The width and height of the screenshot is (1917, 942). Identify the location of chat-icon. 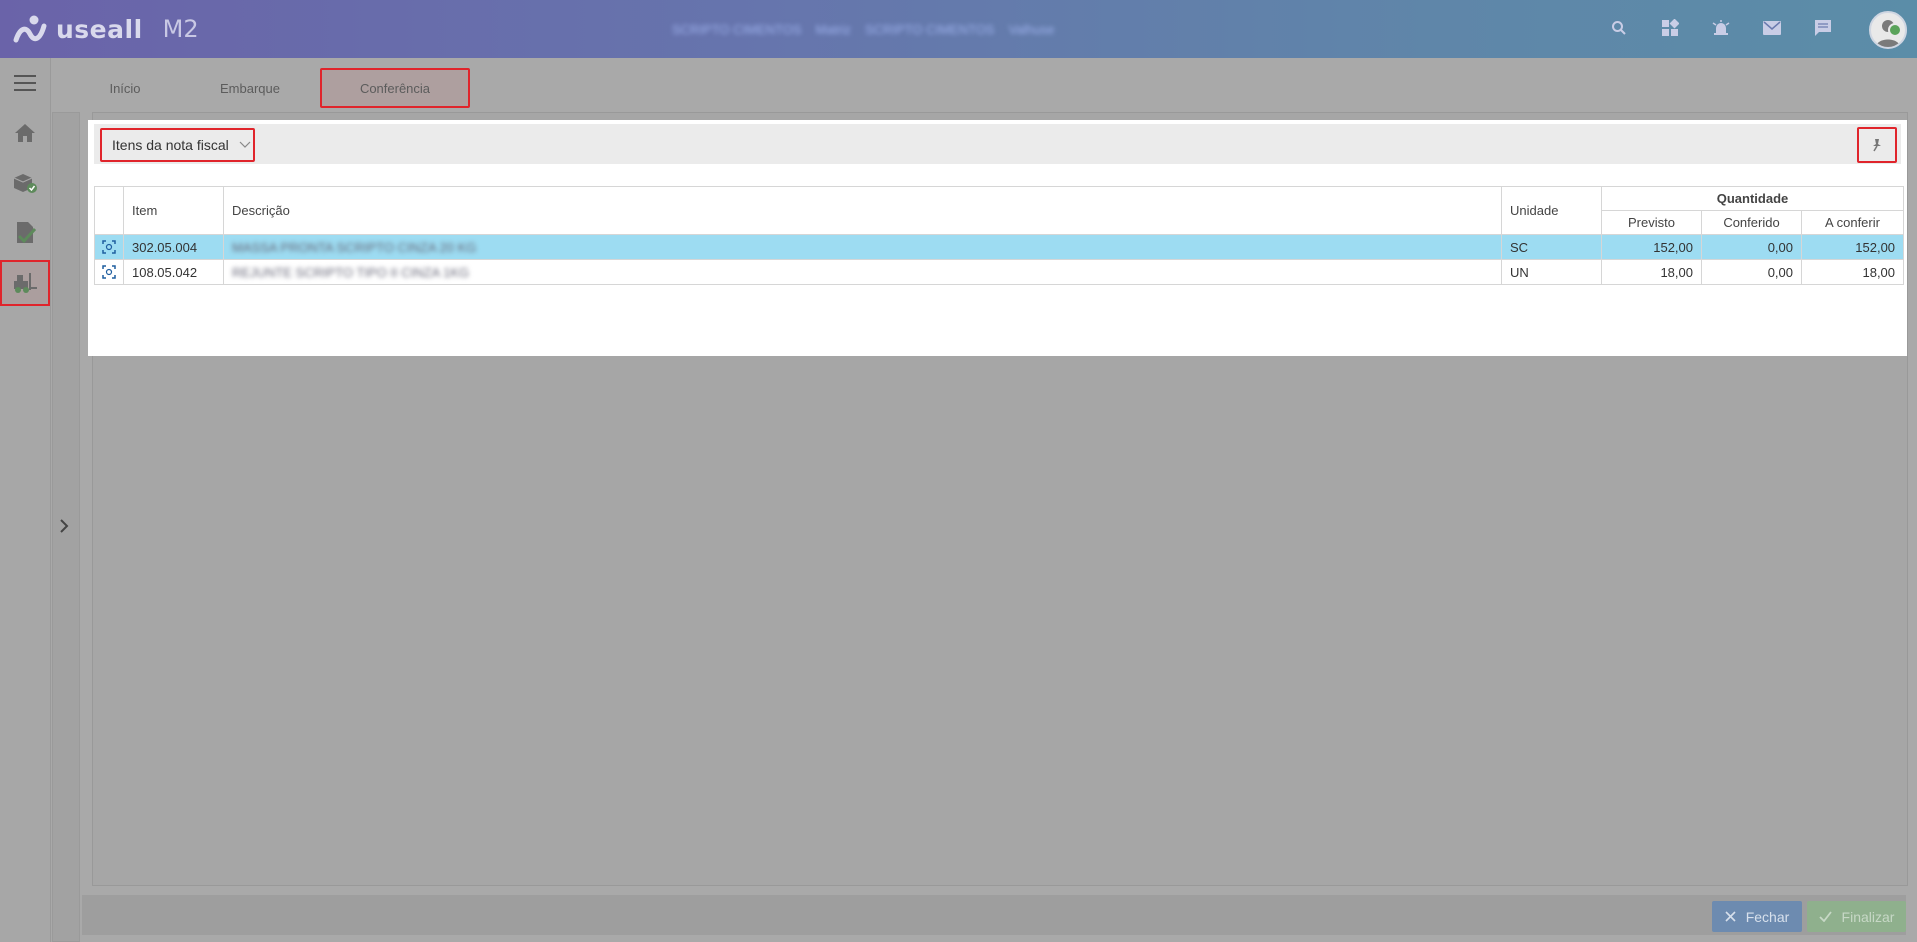
(1823, 28).